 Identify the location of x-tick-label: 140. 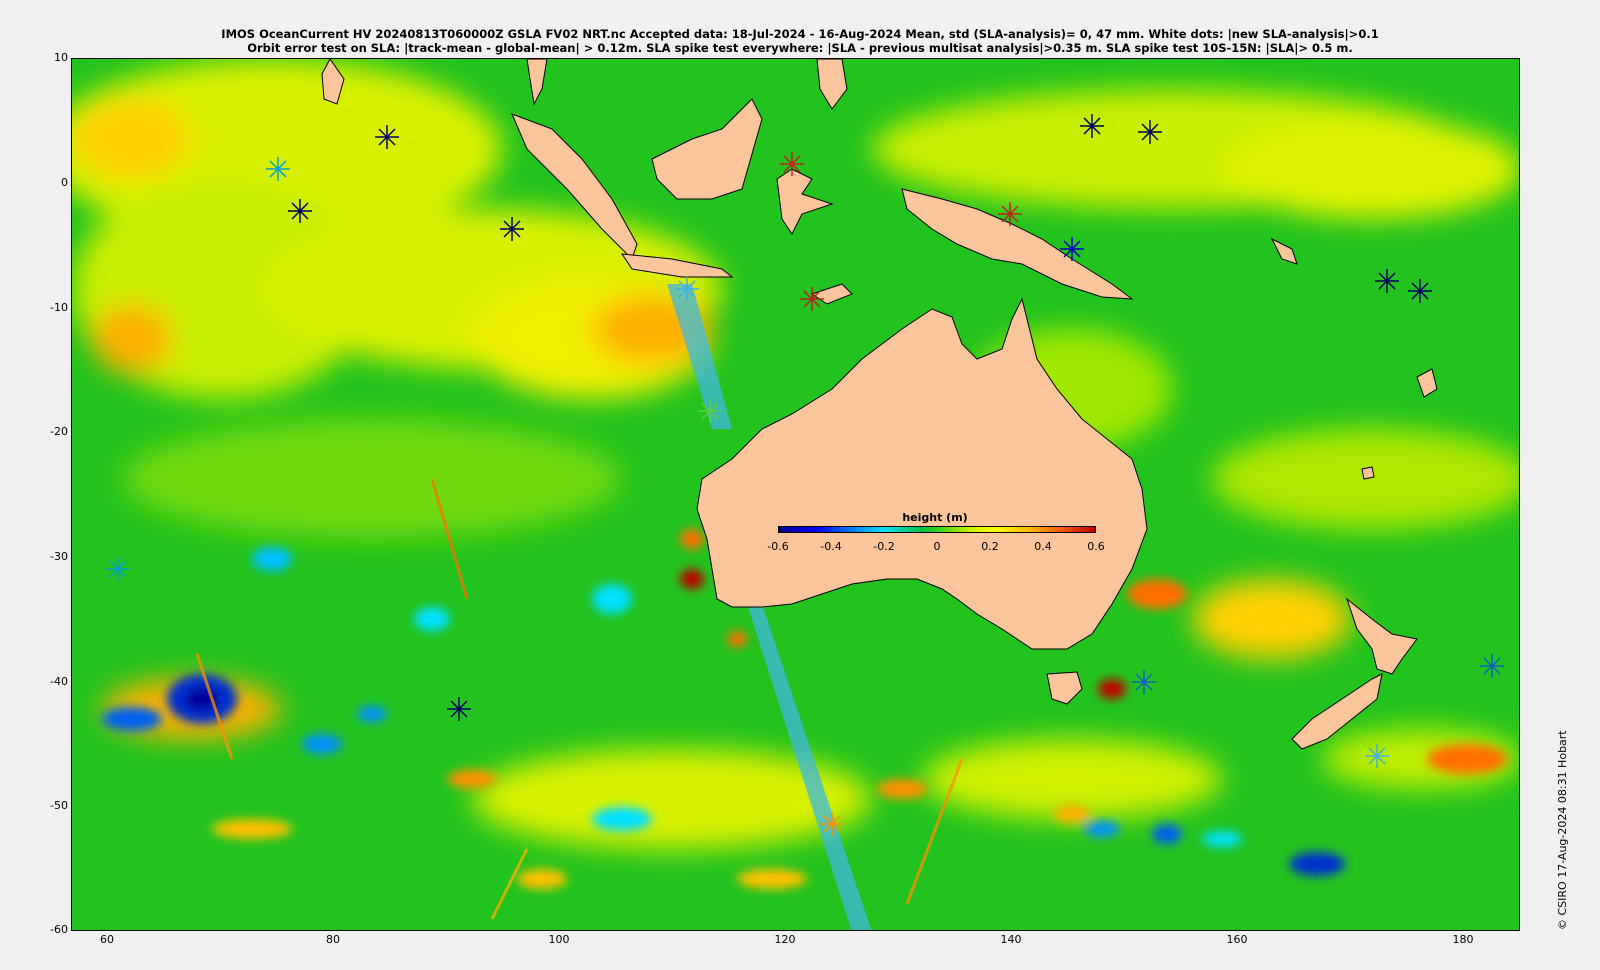
(1011, 939).